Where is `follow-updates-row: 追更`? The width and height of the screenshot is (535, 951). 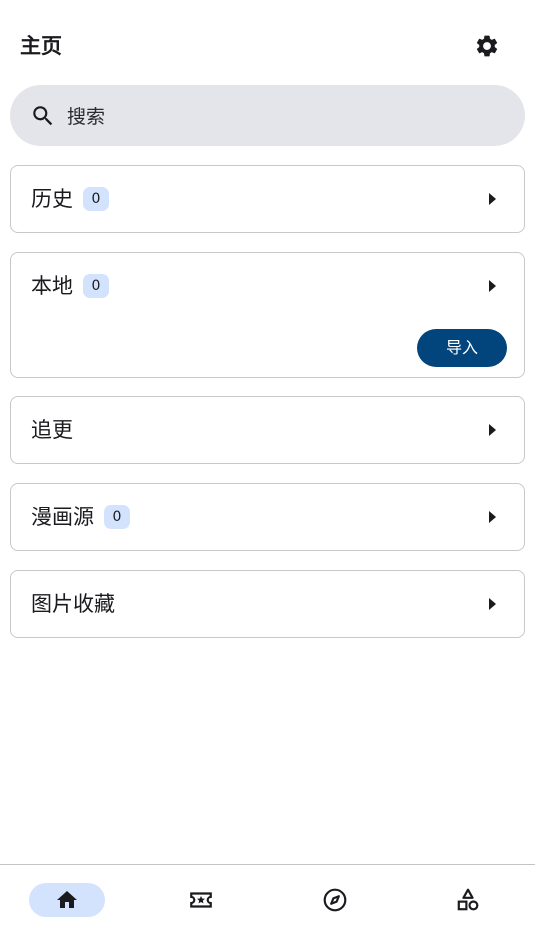
follow-updates-row: 追更 is located at coordinates (267, 430).